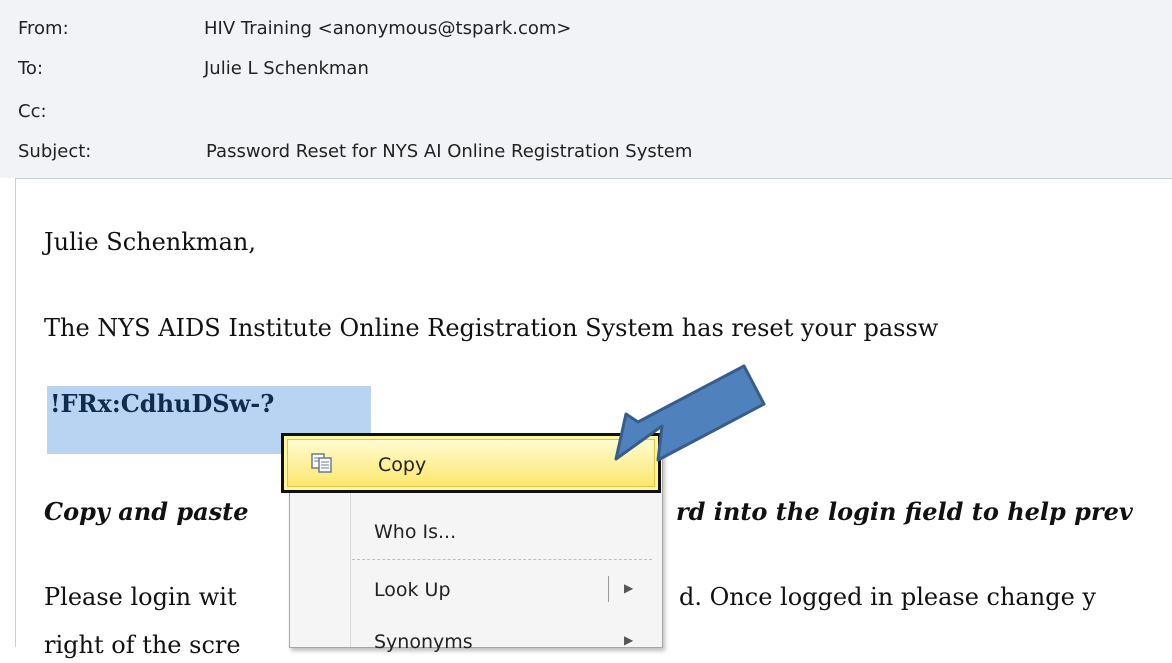 This screenshot has height=663, width=1172. Describe the element at coordinates (476, 642) in the screenshot. I see `menu-item-synonyms: Synonyms ▶` at that location.